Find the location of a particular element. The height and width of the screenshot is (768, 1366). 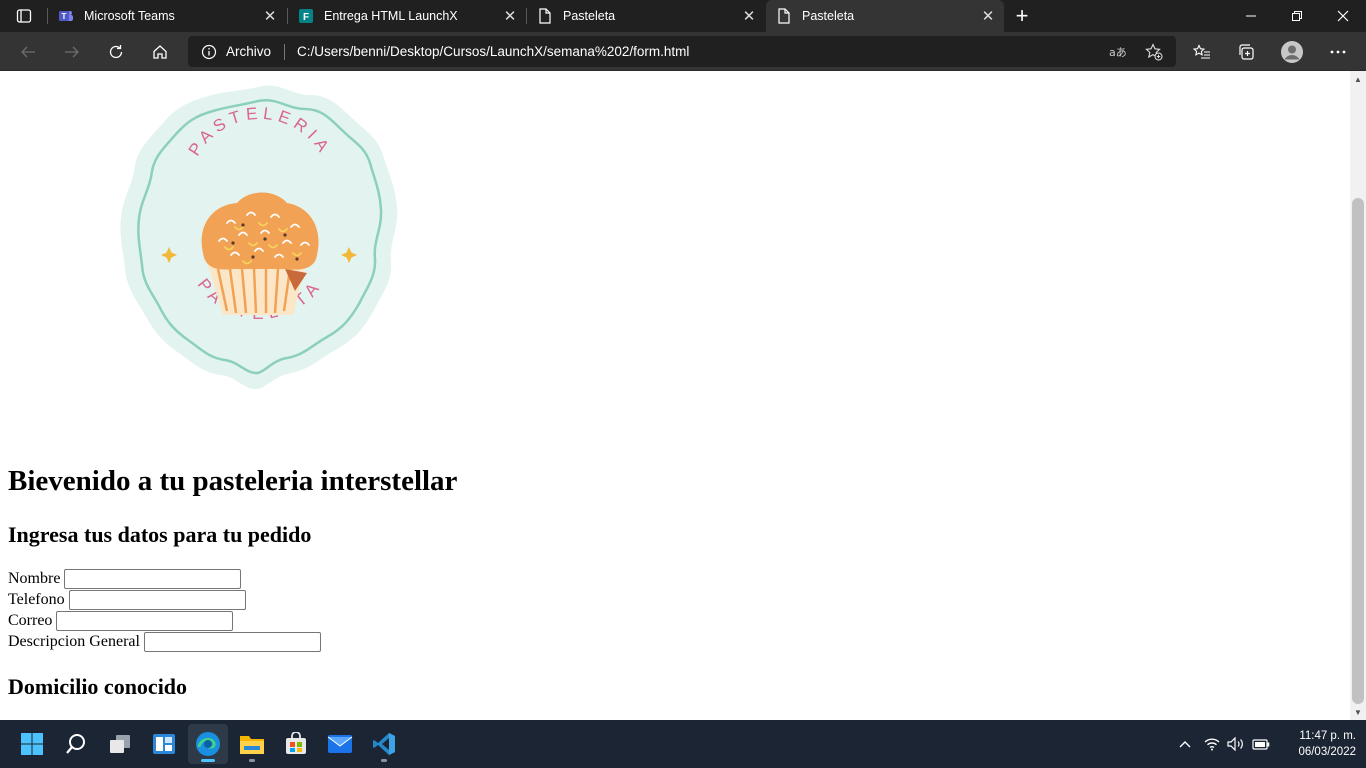

mail-button is located at coordinates (340, 744).